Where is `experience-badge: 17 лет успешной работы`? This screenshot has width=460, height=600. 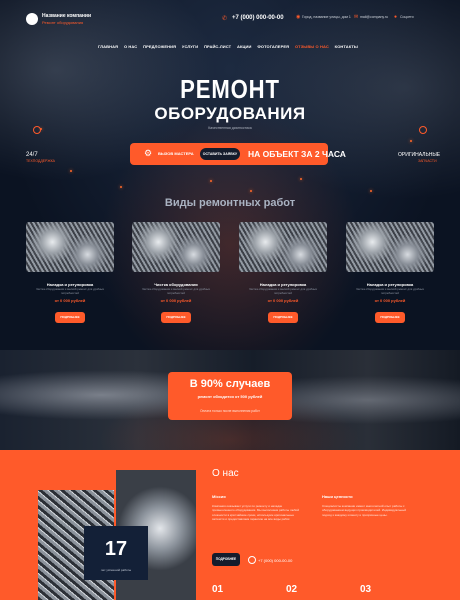 experience-badge: 17 лет успешной работы is located at coordinates (116, 553).